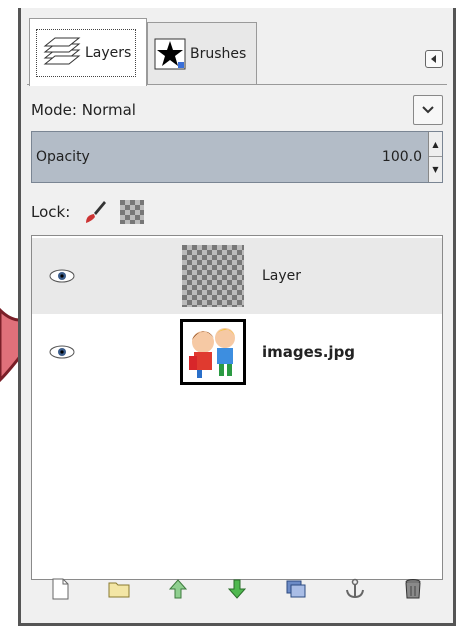  I want to click on new-layer-icon, so click(60, 589).